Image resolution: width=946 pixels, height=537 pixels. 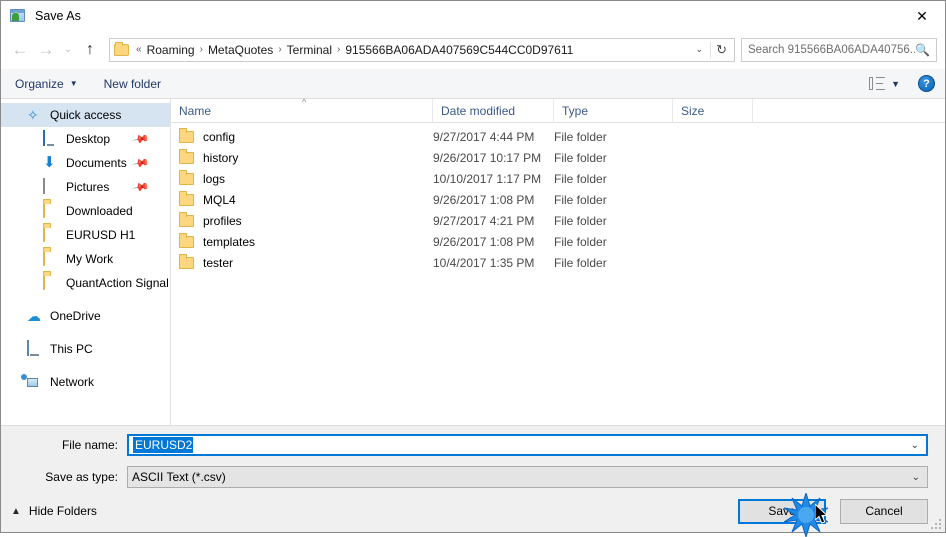 I want to click on breadcrumb-prefix: «, so click(x=139, y=49).